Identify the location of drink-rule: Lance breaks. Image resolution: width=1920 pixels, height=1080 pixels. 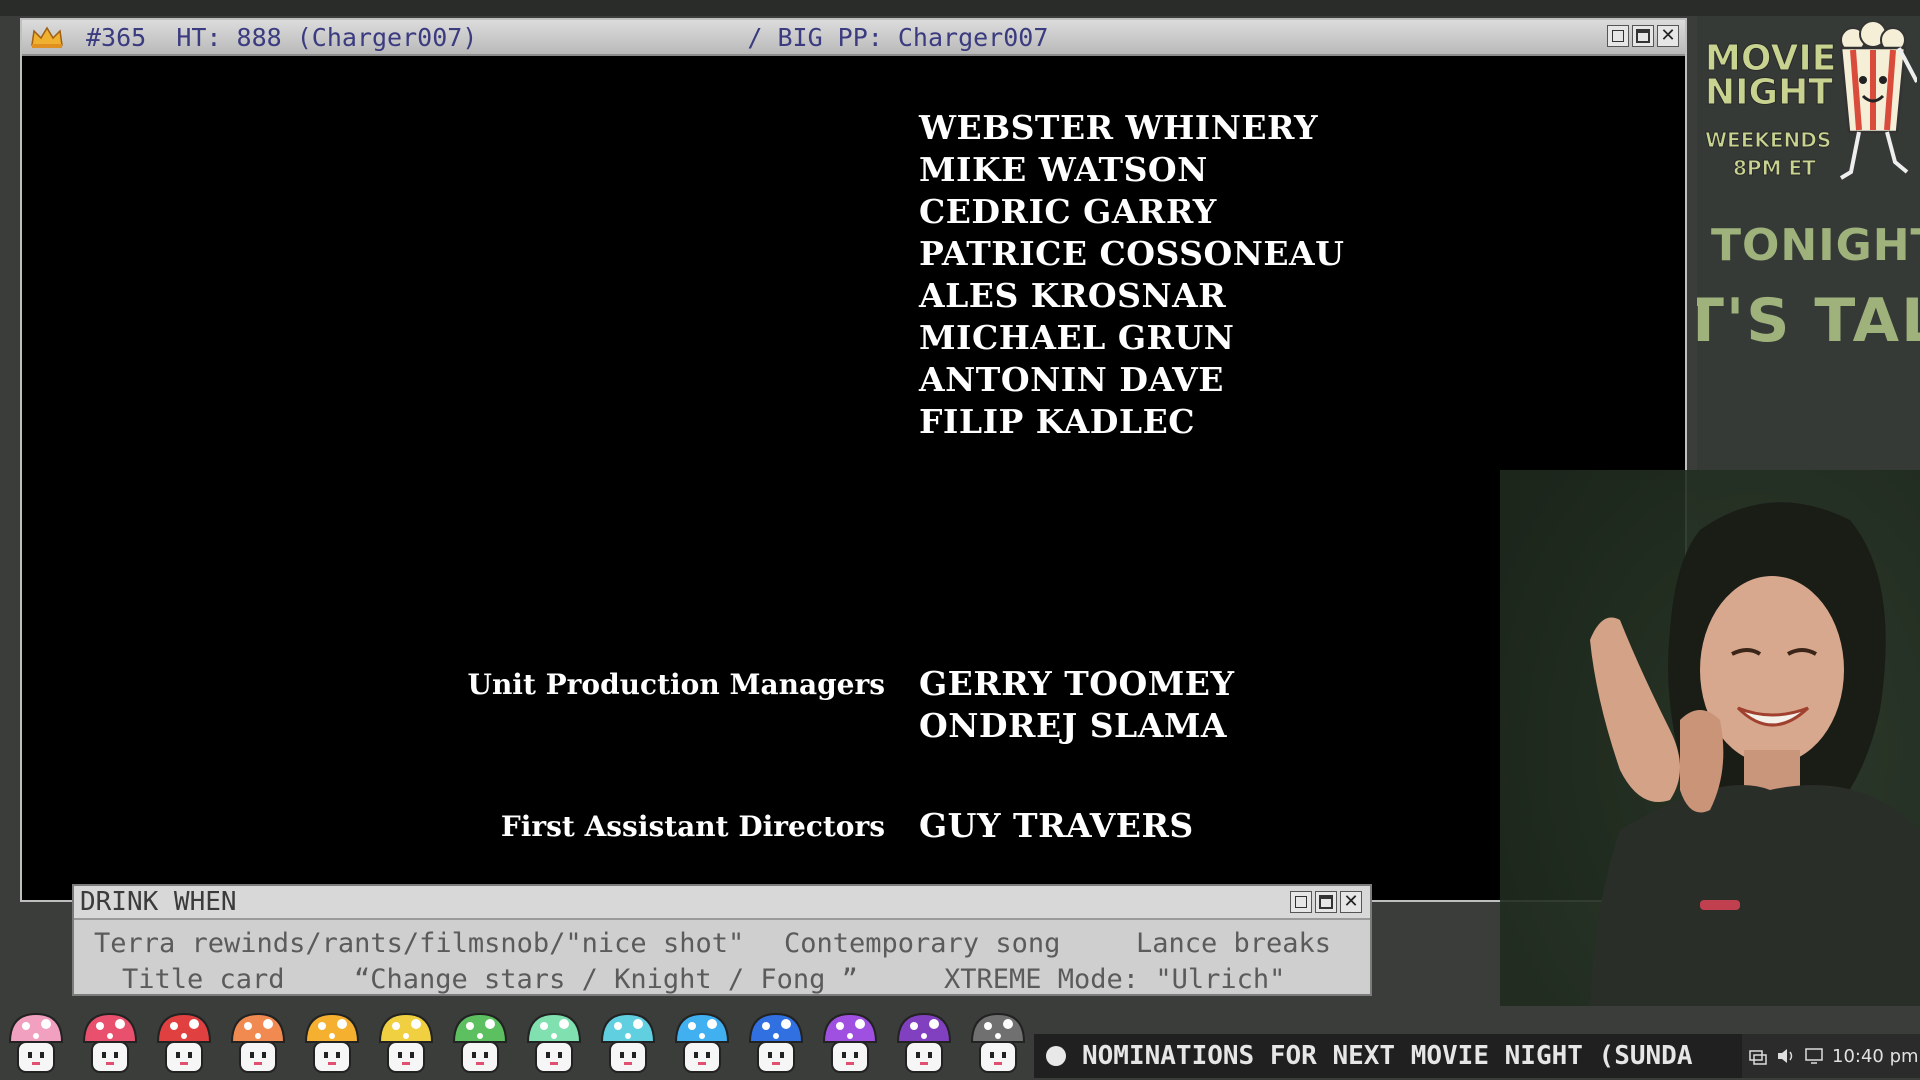
(1234, 943).